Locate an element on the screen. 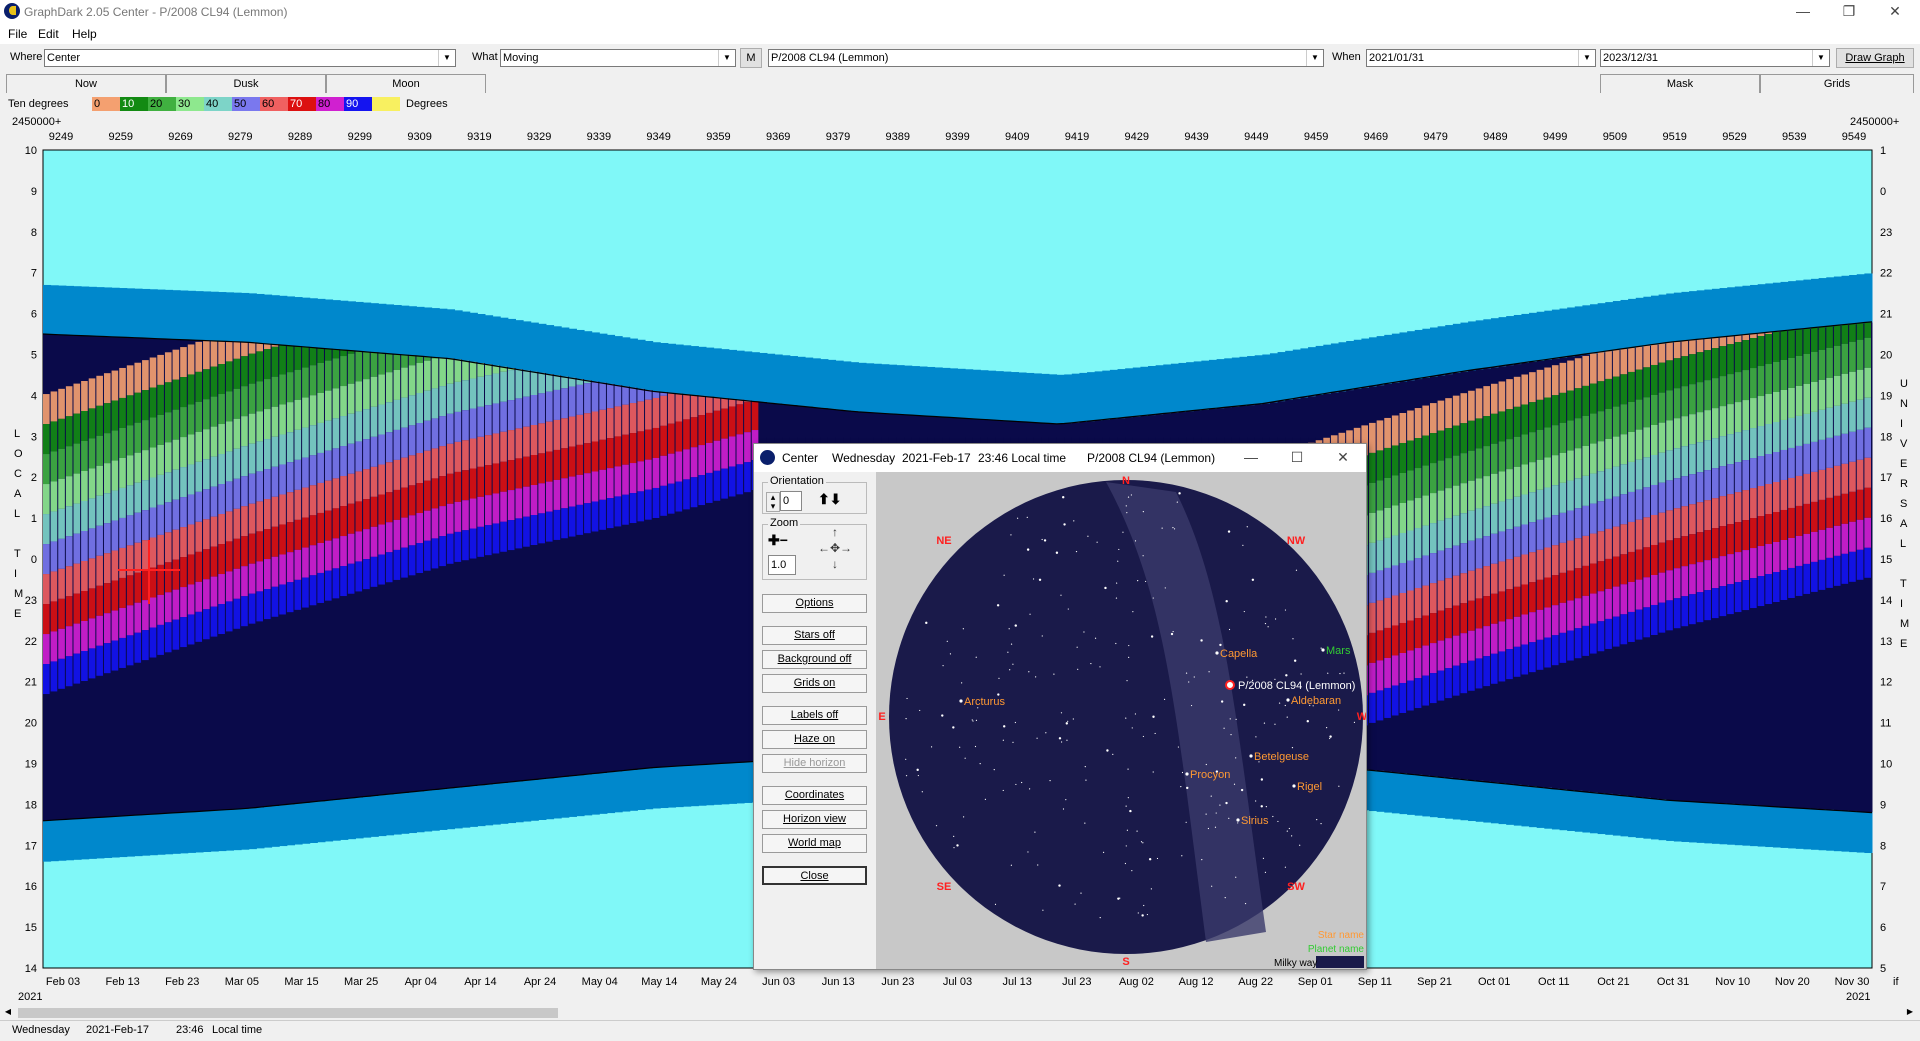 The width and height of the screenshot is (1920, 1041). menu-edit: Edit is located at coordinates (48, 34).